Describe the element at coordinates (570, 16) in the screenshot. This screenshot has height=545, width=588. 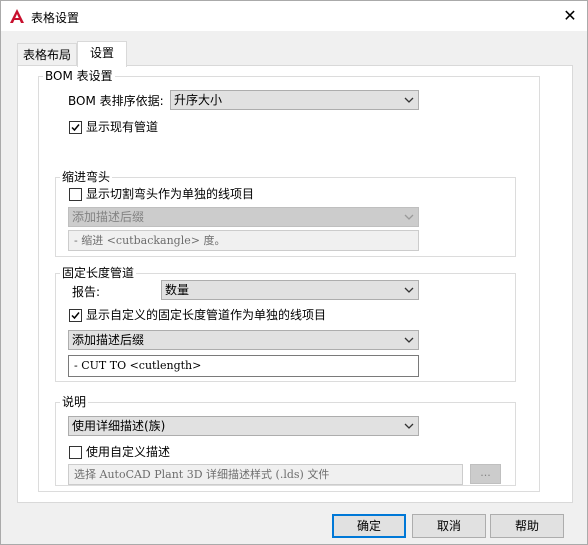
I see `close-icon: ✕` at that location.